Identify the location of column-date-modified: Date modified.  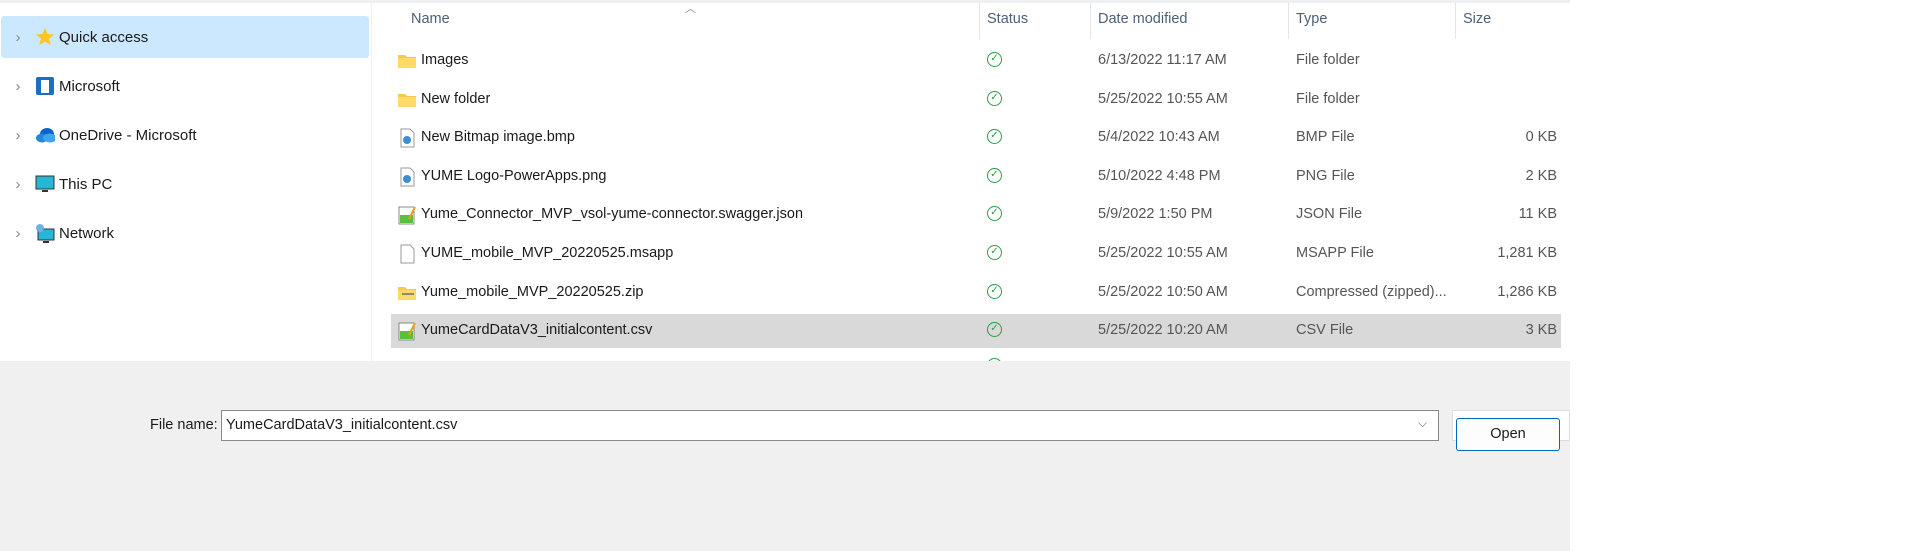
(1142, 19).